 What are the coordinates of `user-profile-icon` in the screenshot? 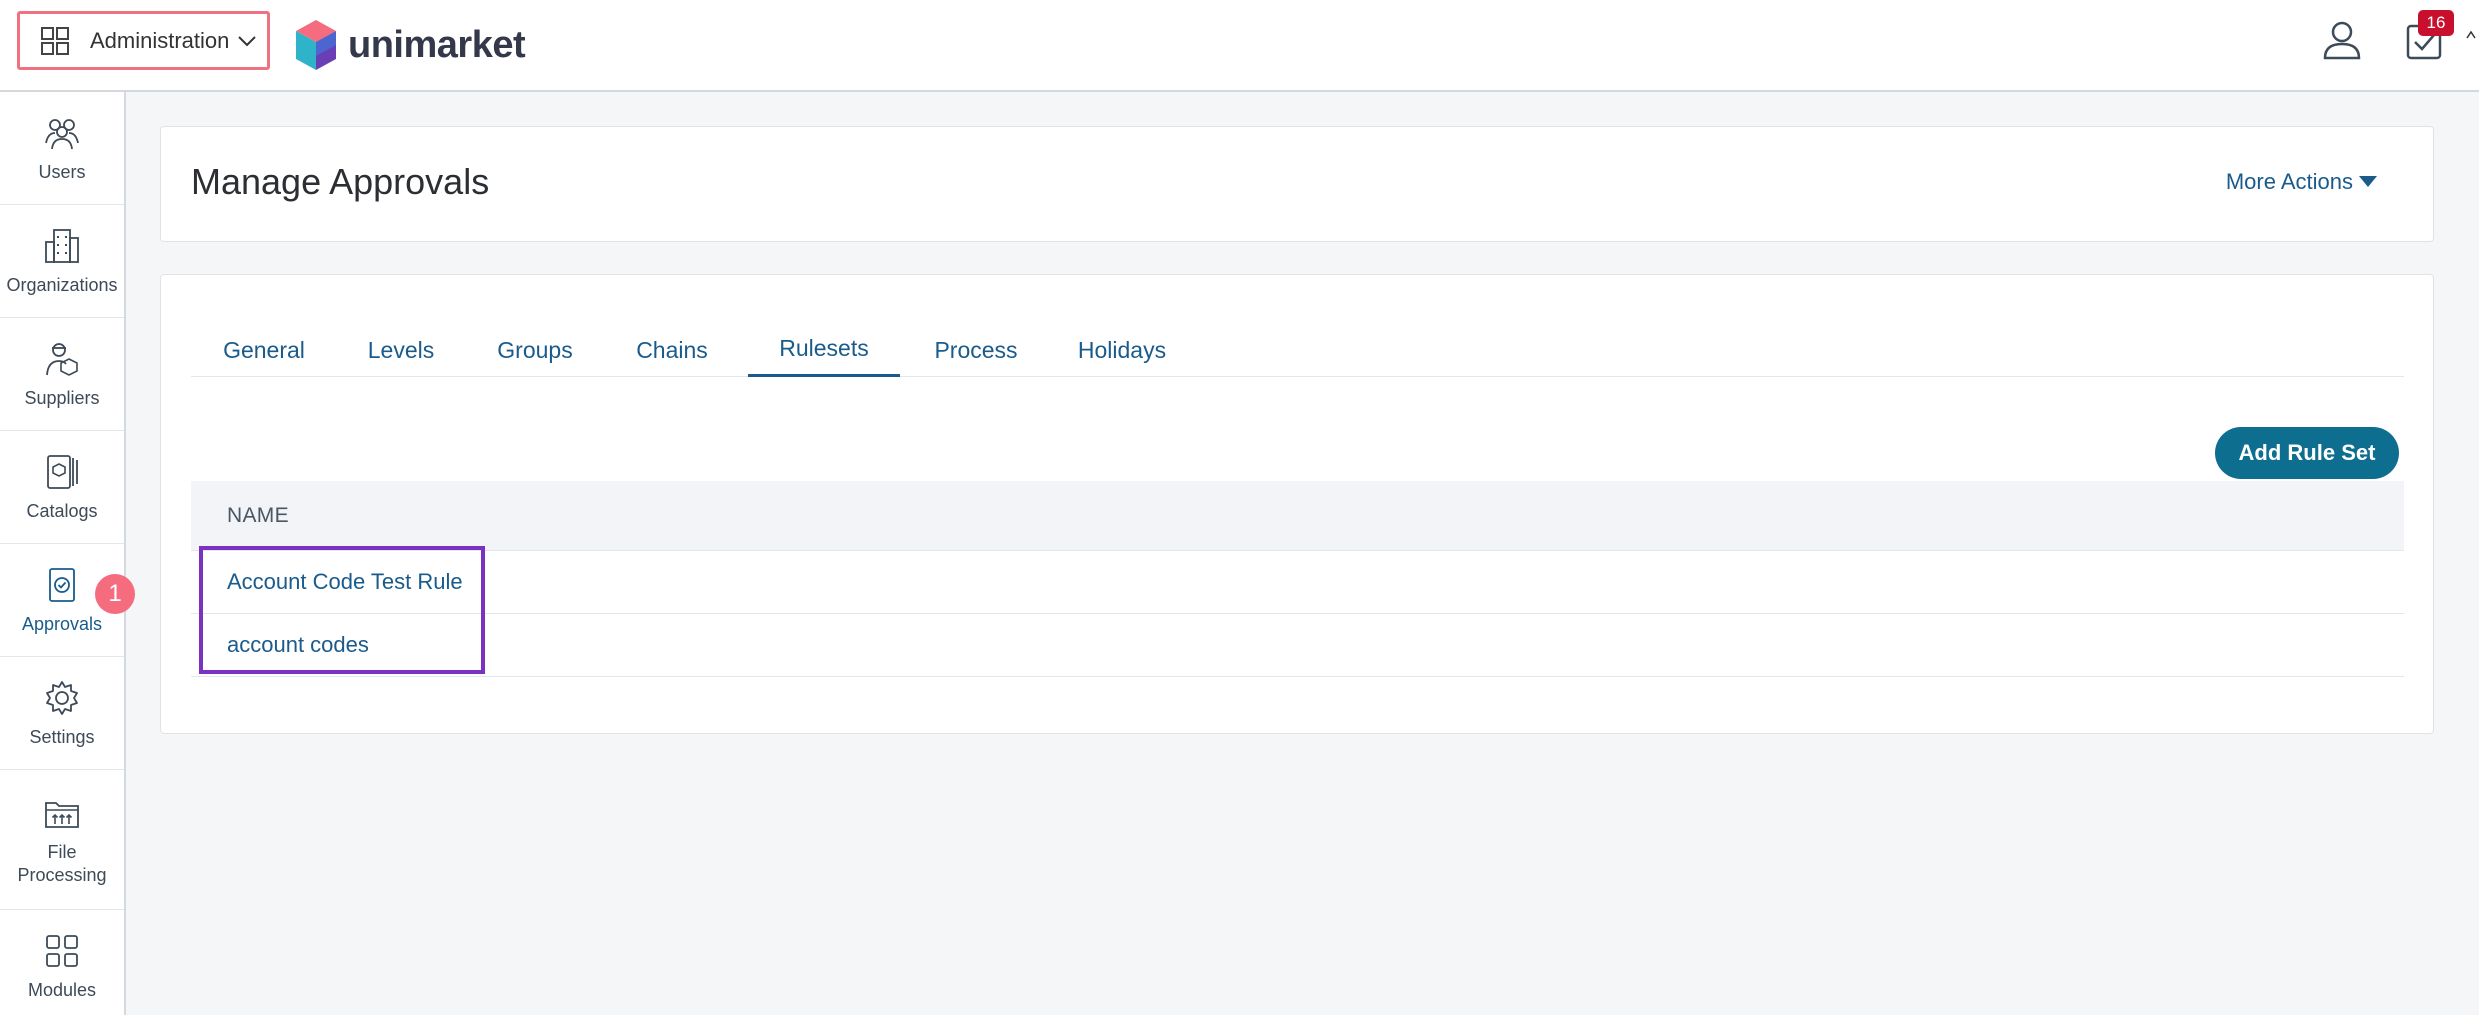 It's located at (2342, 40).